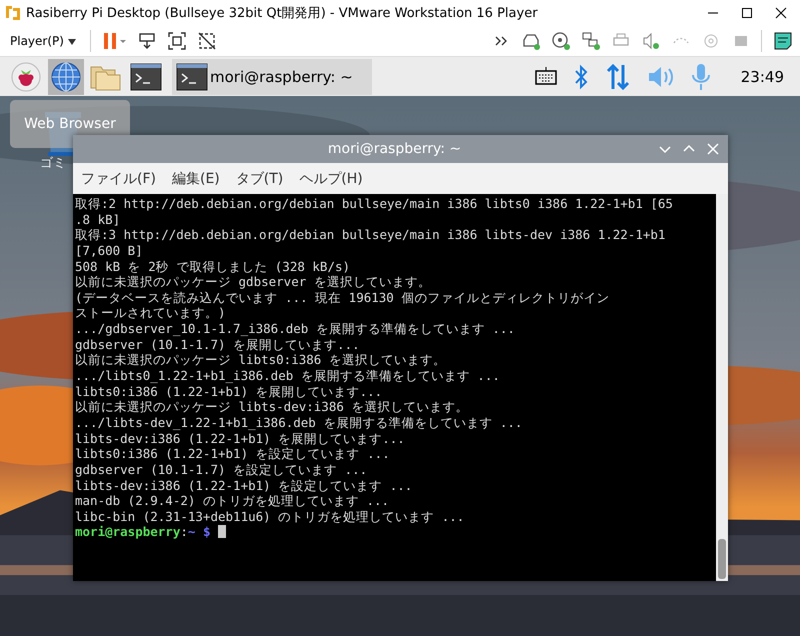 This screenshot has width=800, height=636. Describe the element at coordinates (98, 220) in the screenshot. I see `terminal-line: .8 kB]` at that location.